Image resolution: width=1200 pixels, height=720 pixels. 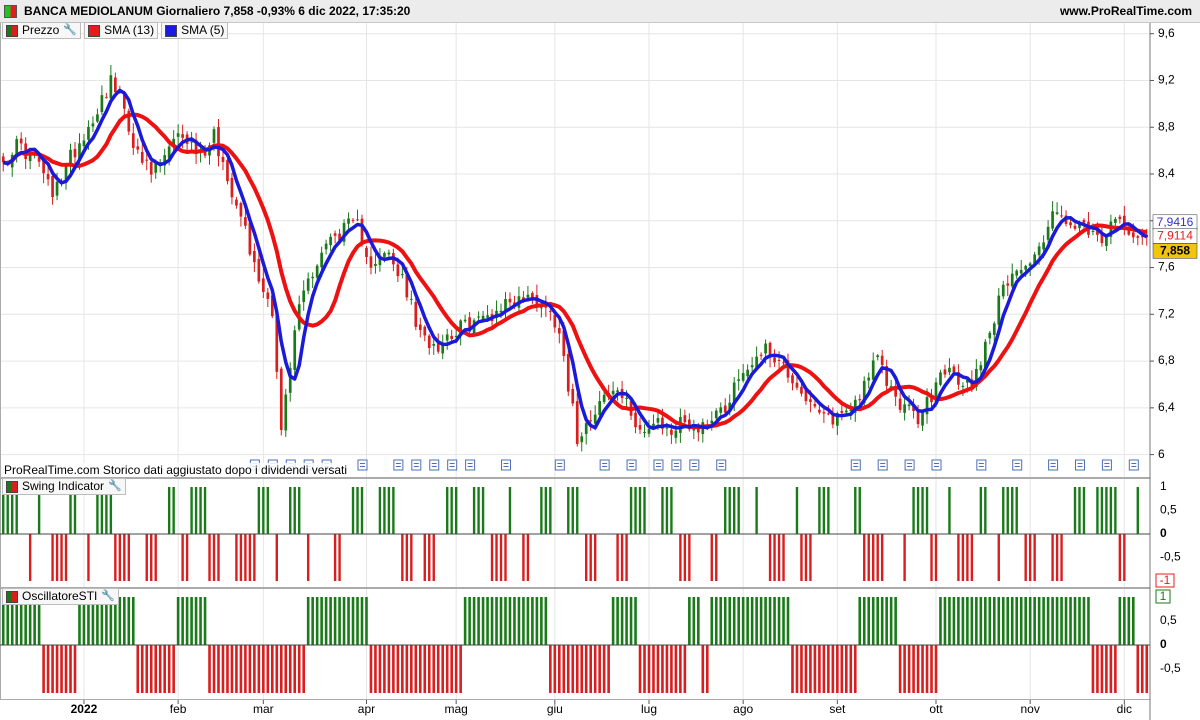 I want to click on chart-square-icon, so click(x=10, y=11).